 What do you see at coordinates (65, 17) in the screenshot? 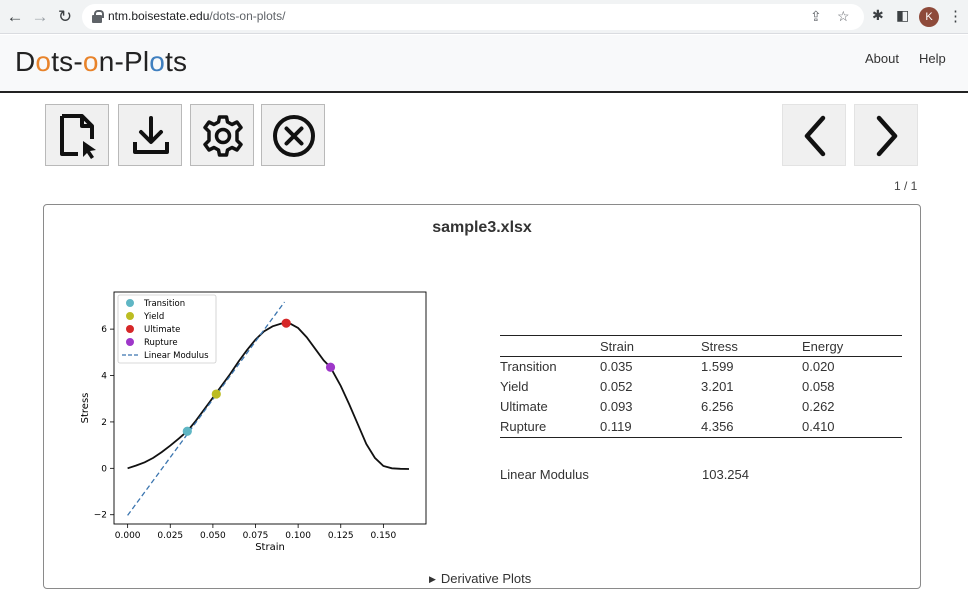
I see `reload-icon: ↻` at bounding box center [65, 17].